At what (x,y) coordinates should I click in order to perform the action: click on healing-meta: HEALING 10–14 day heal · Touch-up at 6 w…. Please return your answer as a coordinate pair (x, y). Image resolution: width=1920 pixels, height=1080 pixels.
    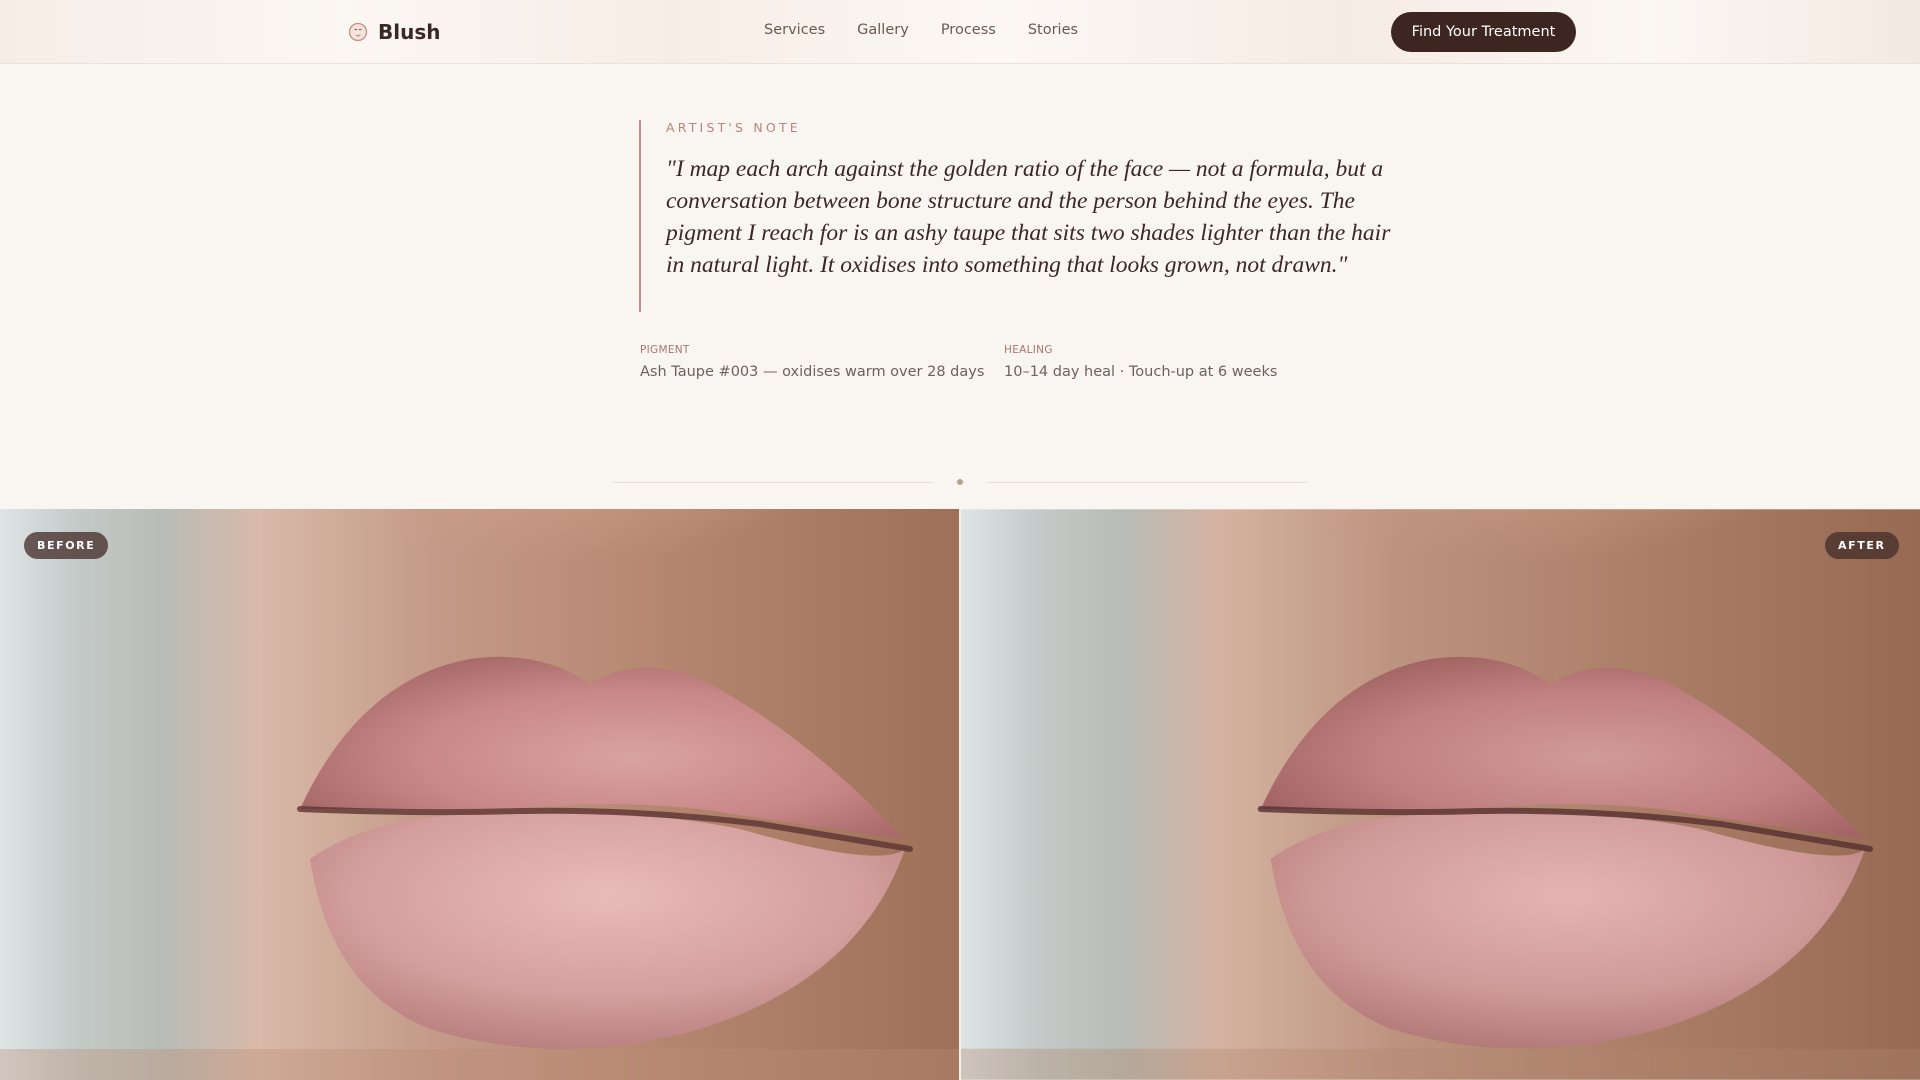
    Looking at the image, I should click on (1140, 362).